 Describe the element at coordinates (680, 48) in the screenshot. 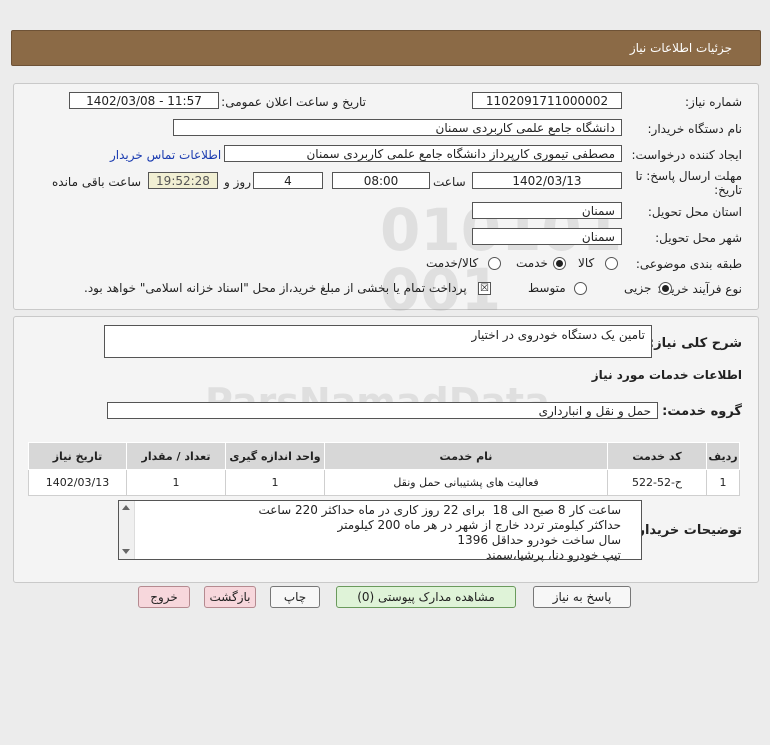

I see `page-title: جزئیات اطلاعات نیاز` at that location.